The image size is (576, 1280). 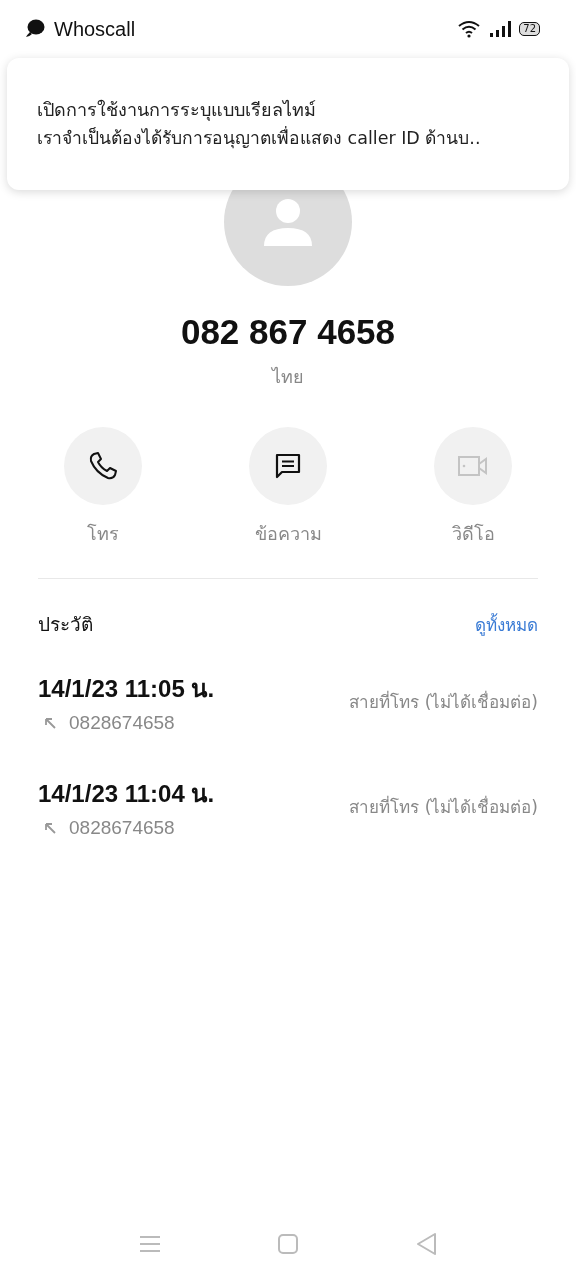 What do you see at coordinates (65, 624) in the screenshot?
I see `section-title: ประวัติ` at bounding box center [65, 624].